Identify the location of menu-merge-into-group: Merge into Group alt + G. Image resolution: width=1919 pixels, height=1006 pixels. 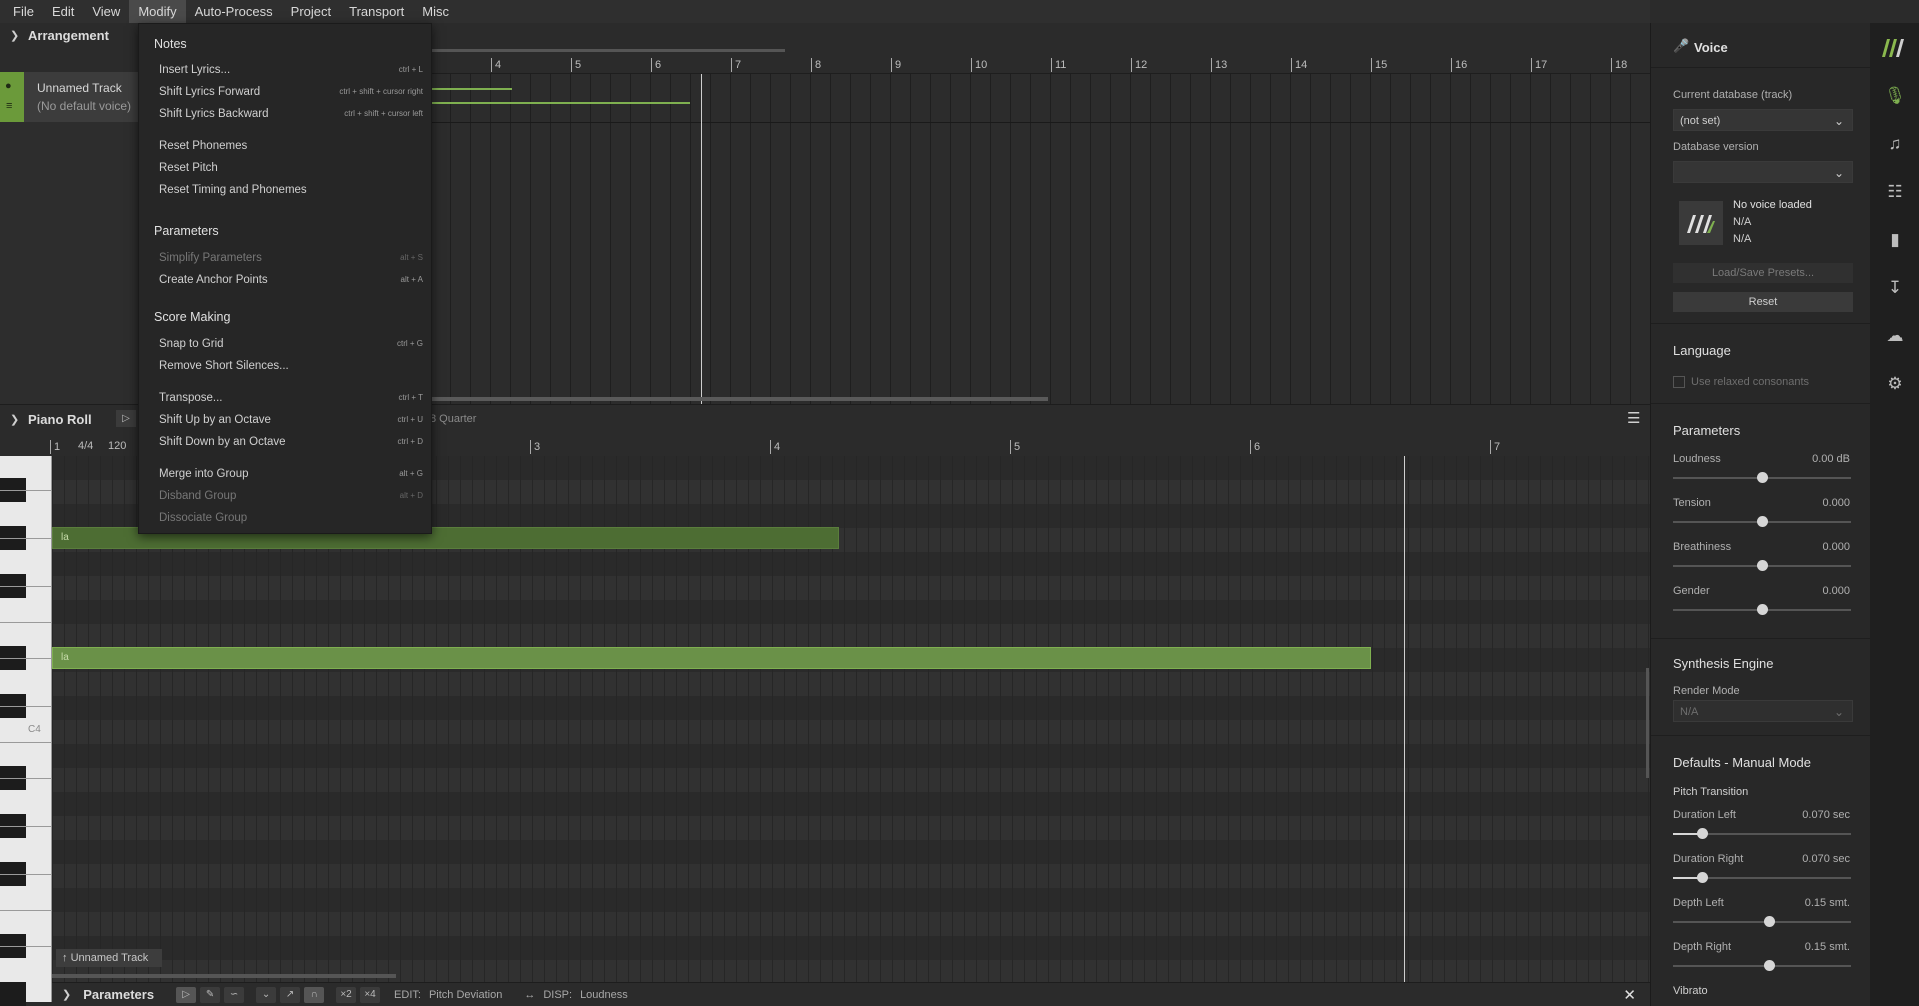
(291, 474).